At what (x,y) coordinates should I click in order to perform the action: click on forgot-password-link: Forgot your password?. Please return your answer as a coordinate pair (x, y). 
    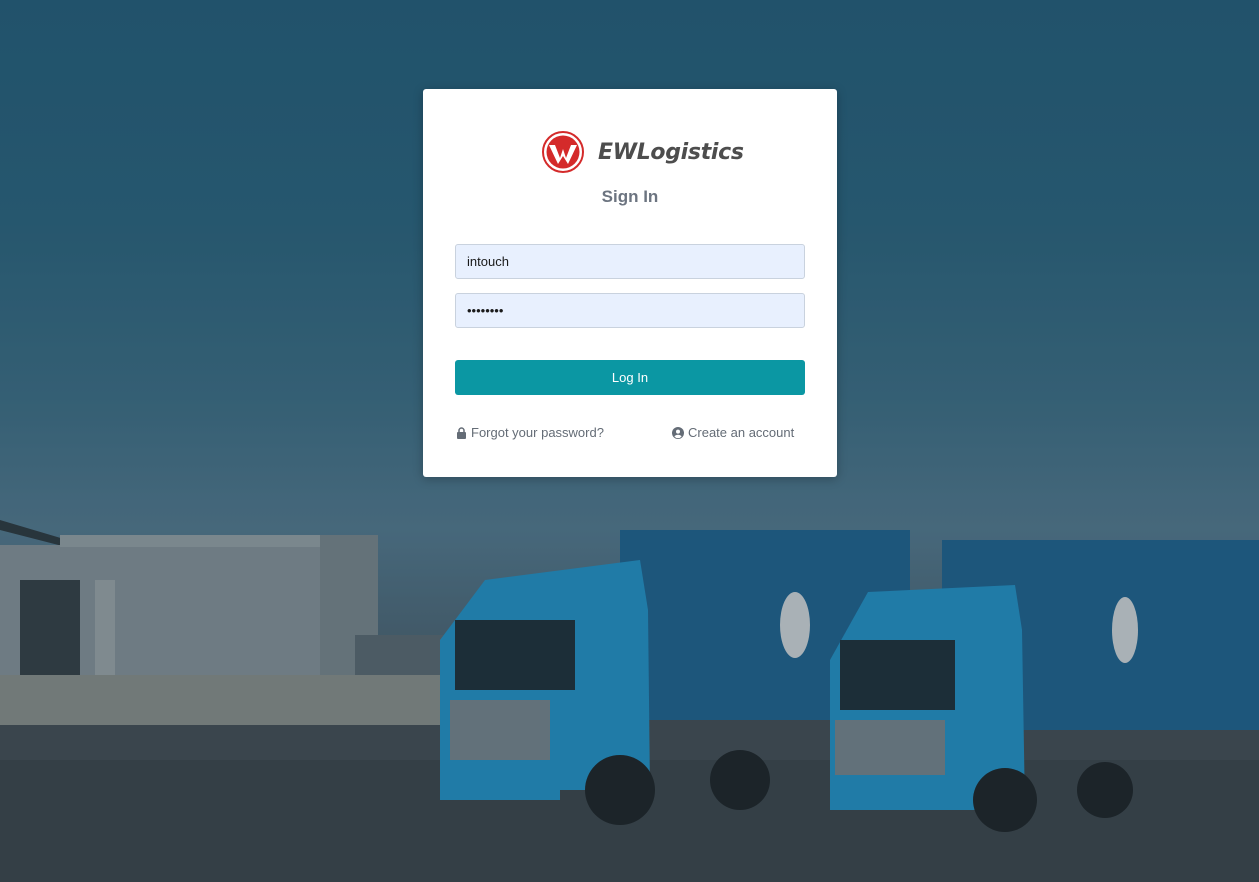
    Looking at the image, I should click on (530, 432).